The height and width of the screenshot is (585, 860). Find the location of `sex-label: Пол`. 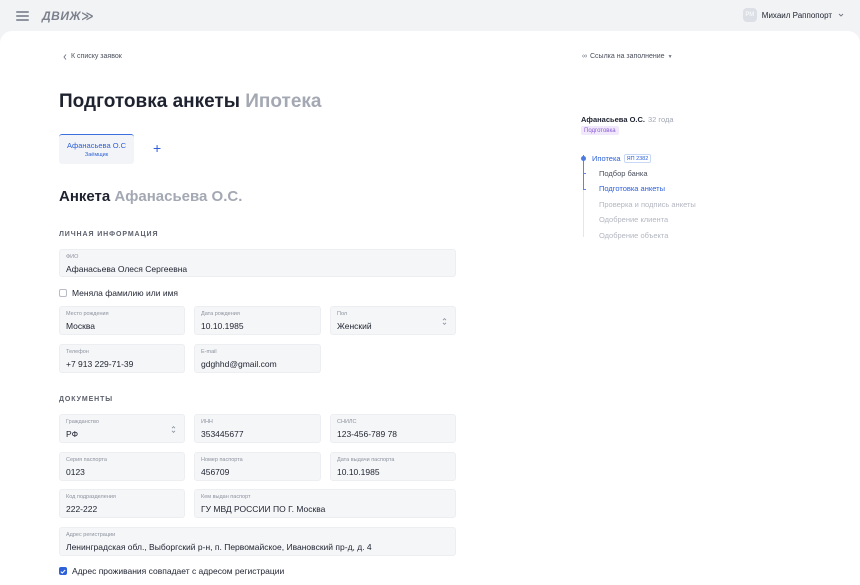

sex-label: Пол is located at coordinates (342, 314).